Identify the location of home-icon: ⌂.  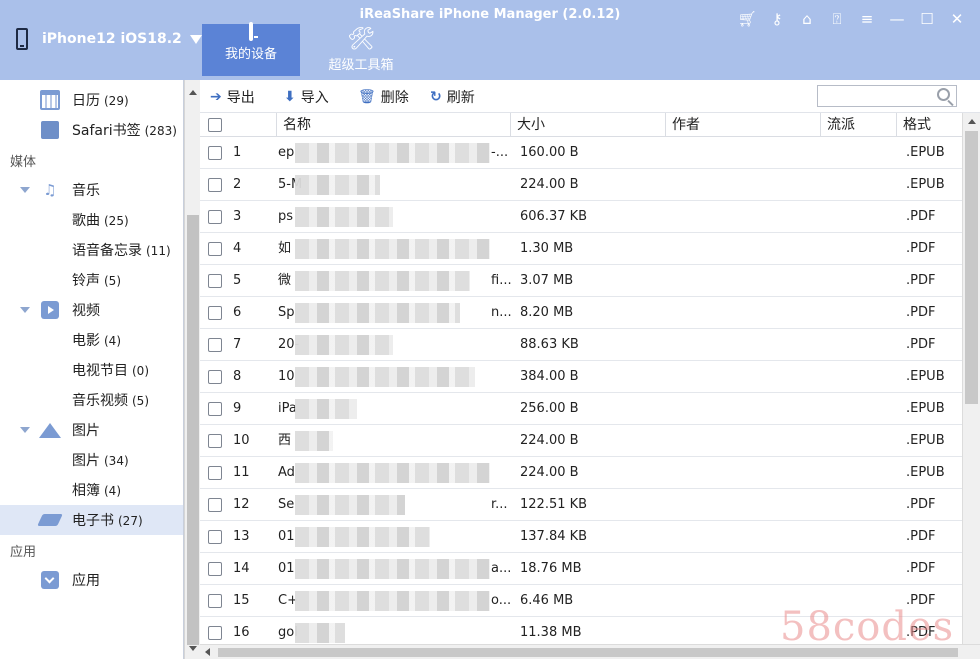
(807, 19).